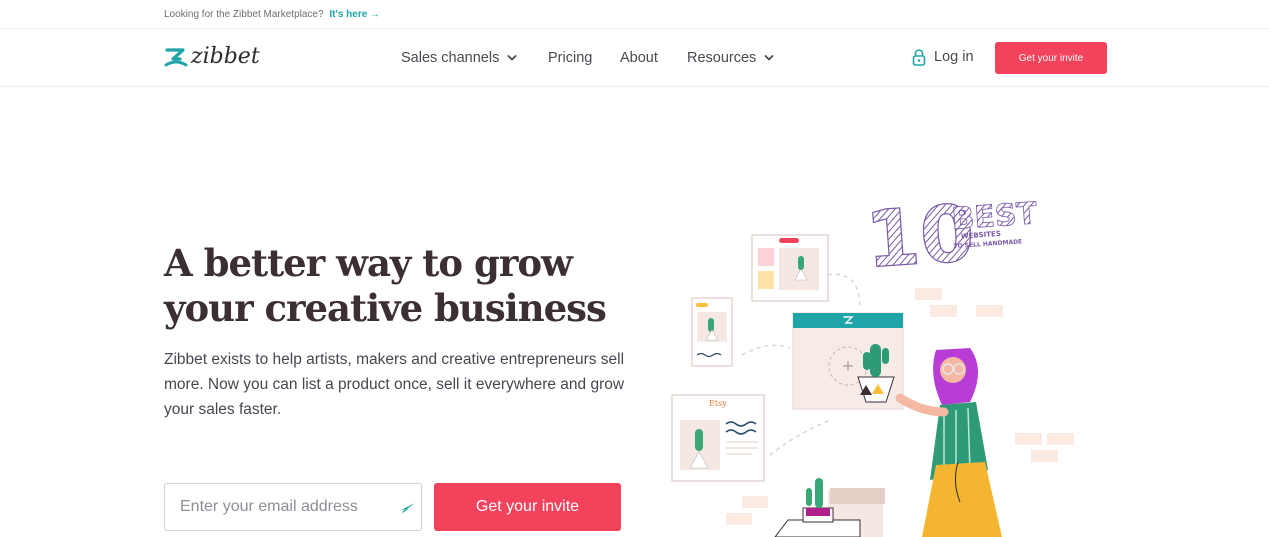 This screenshot has height=537, width=1269. I want to click on hero-get-invite-button: Get your invite, so click(527, 507).